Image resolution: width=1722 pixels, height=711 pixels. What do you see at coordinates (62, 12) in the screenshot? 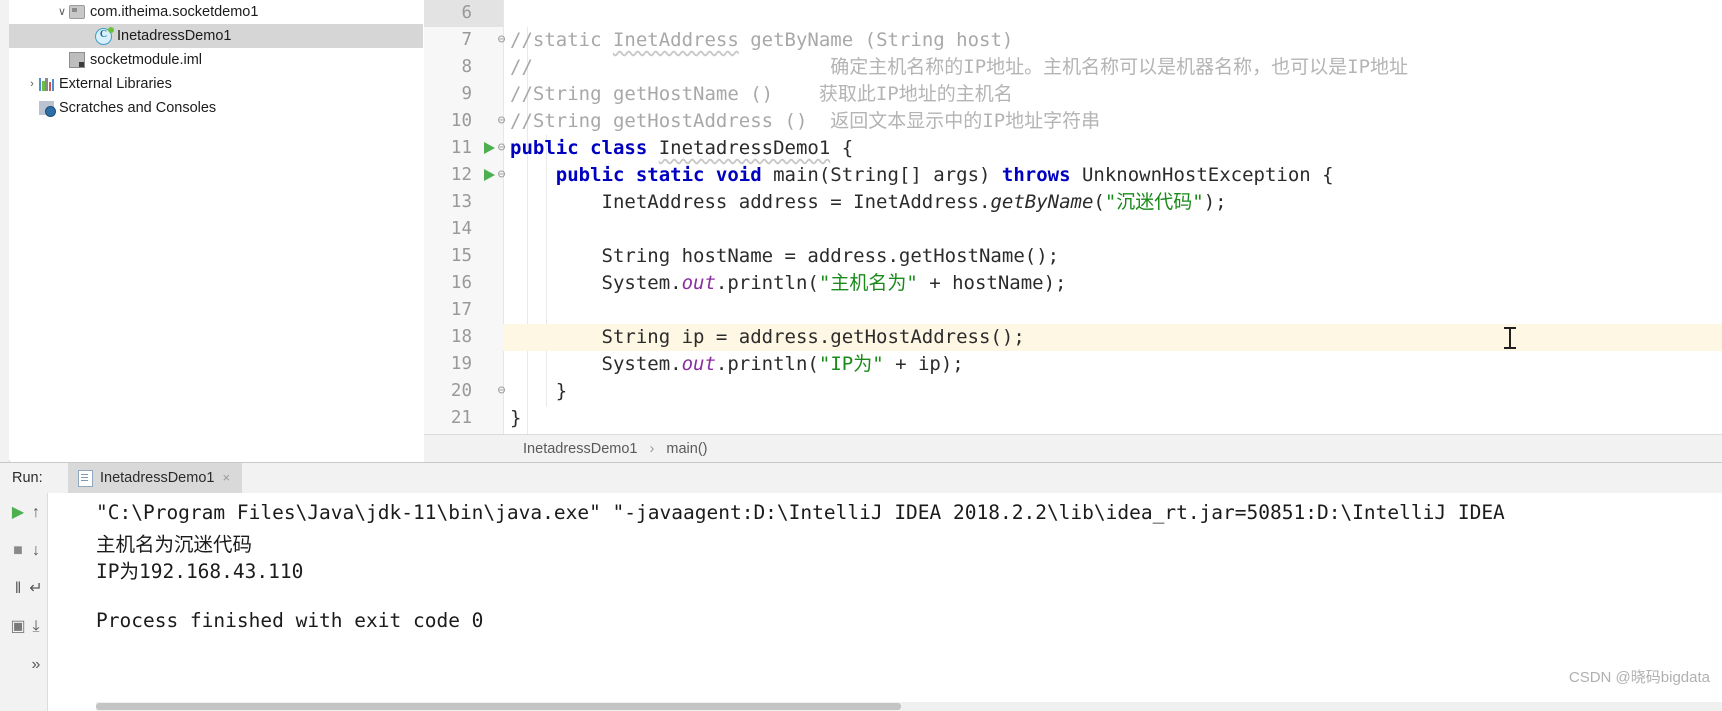
I see `chevron-icon: ∨` at bounding box center [62, 12].